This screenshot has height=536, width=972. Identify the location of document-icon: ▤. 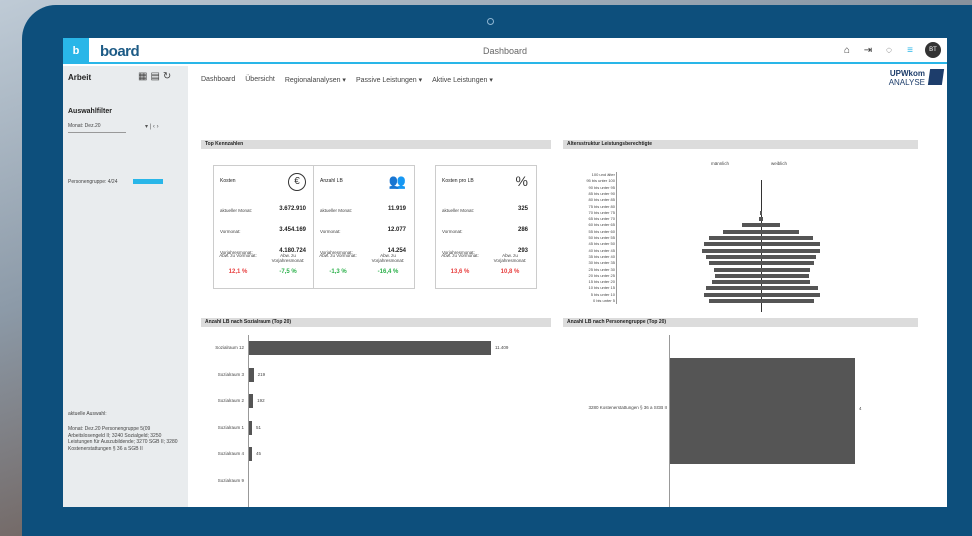
(156, 76).